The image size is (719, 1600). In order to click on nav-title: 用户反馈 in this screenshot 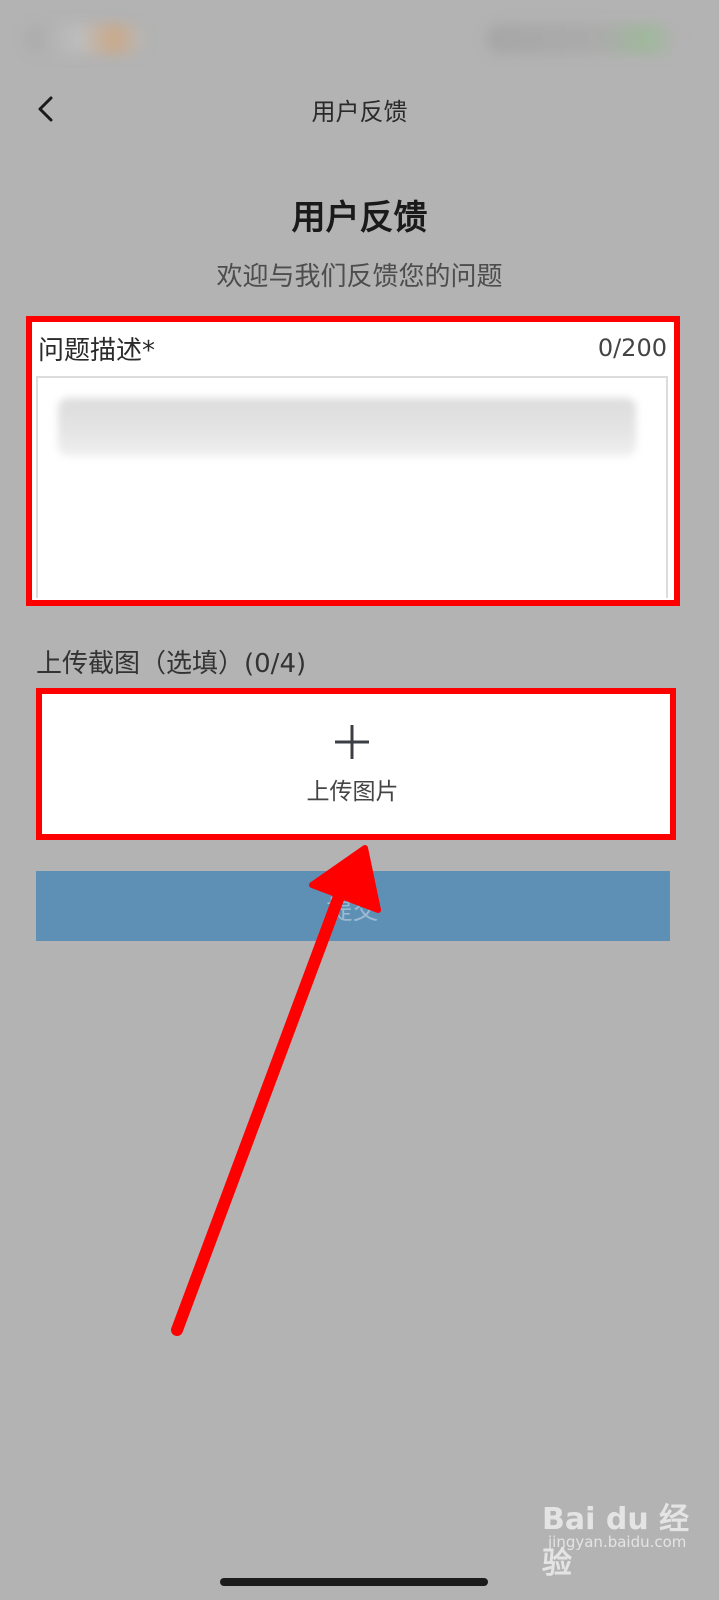, I will do `click(359, 112)`.